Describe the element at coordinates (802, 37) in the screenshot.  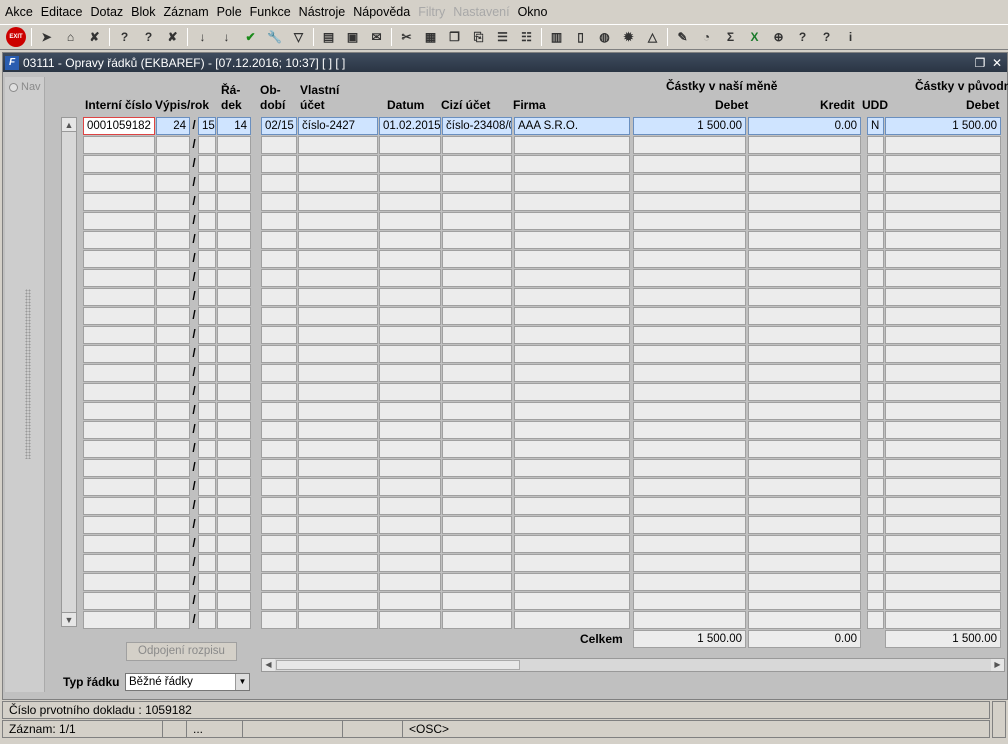
I see `help-icon: ?` at that location.